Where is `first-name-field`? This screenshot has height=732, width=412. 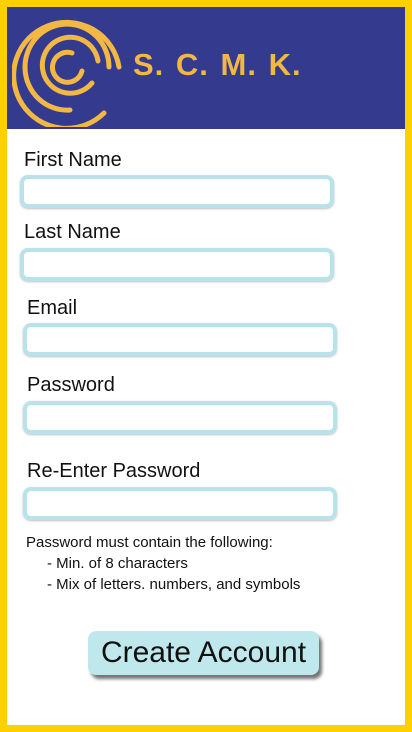 first-name-field is located at coordinates (177, 191).